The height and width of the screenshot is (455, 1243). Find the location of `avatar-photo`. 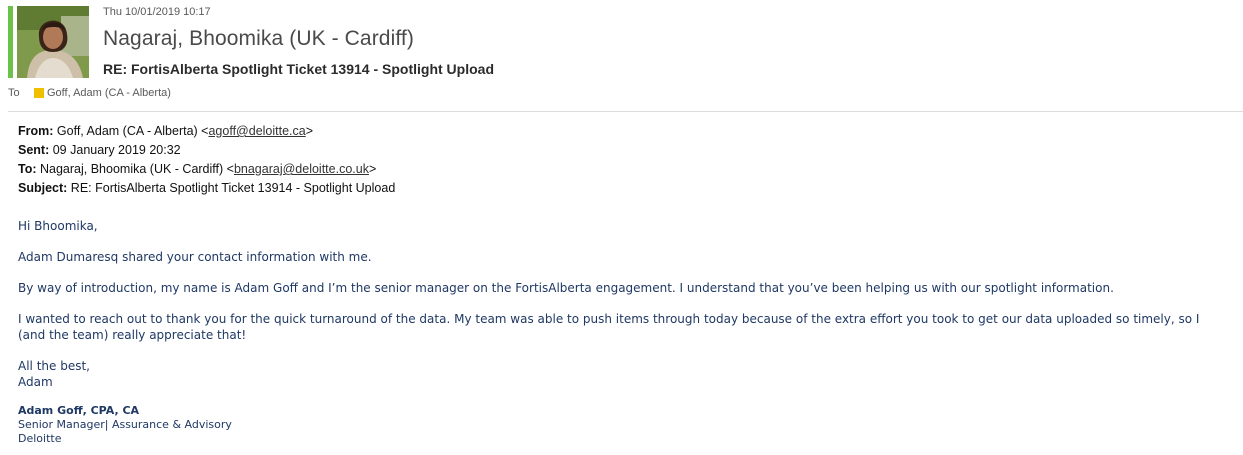

avatar-photo is located at coordinates (53, 42).